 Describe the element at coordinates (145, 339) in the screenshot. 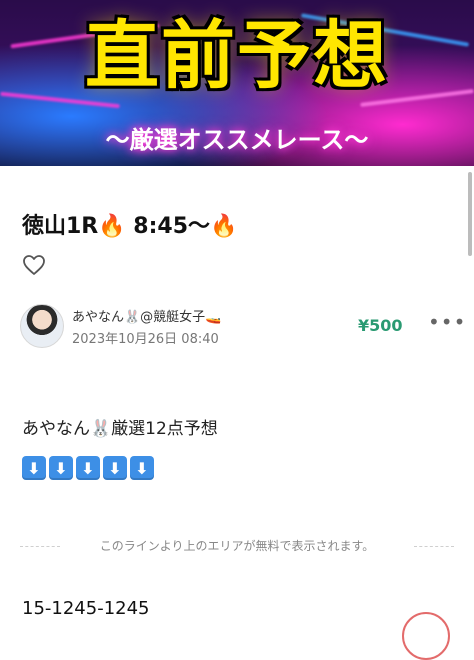

I see `post-date: 2023年10月26日 08:40` at that location.